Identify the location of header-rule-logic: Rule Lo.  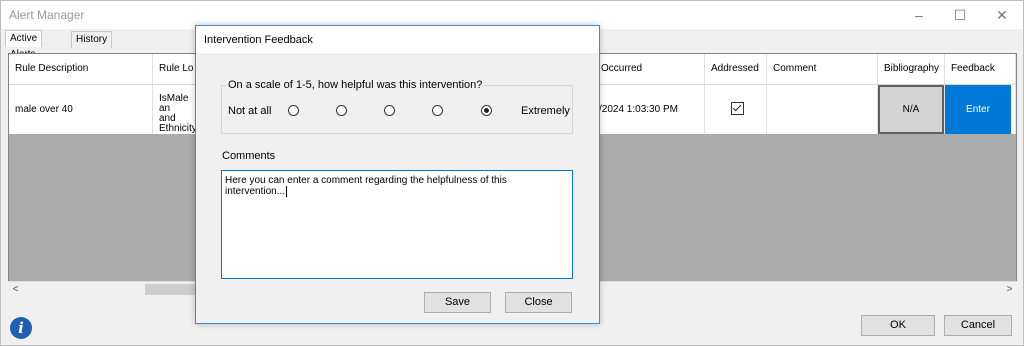
(175, 69).